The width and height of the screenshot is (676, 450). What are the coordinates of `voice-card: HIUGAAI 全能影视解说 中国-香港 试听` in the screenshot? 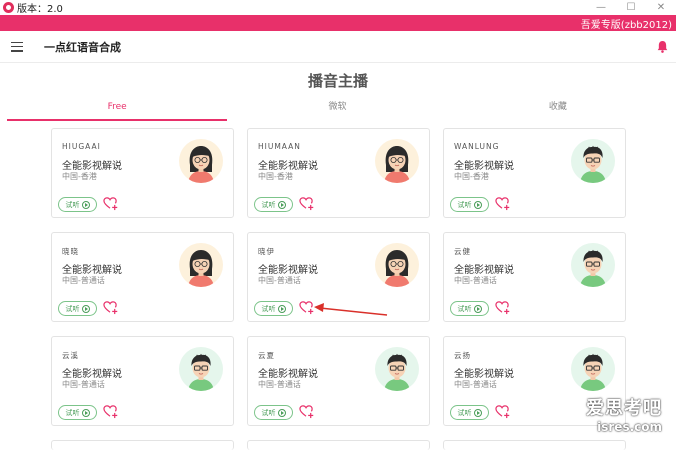 It's located at (142, 173).